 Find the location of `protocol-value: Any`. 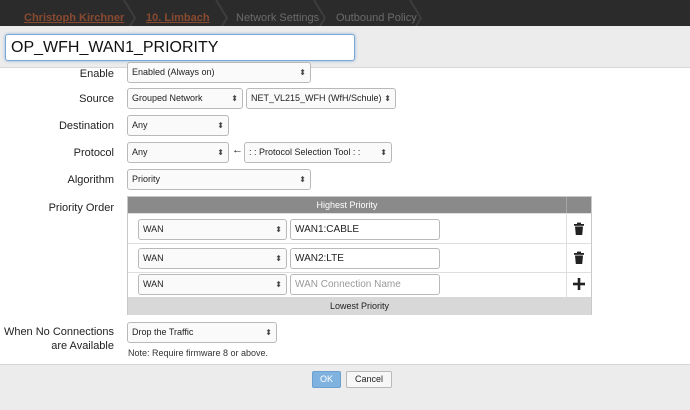

protocol-value: Any is located at coordinates (140, 152).